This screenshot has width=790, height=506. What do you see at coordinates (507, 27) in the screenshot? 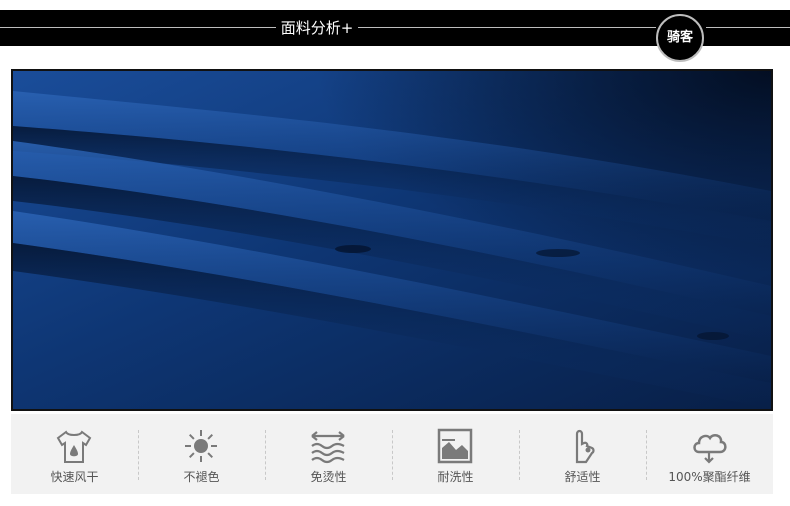
I see `header-rule-middle` at bounding box center [507, 27].